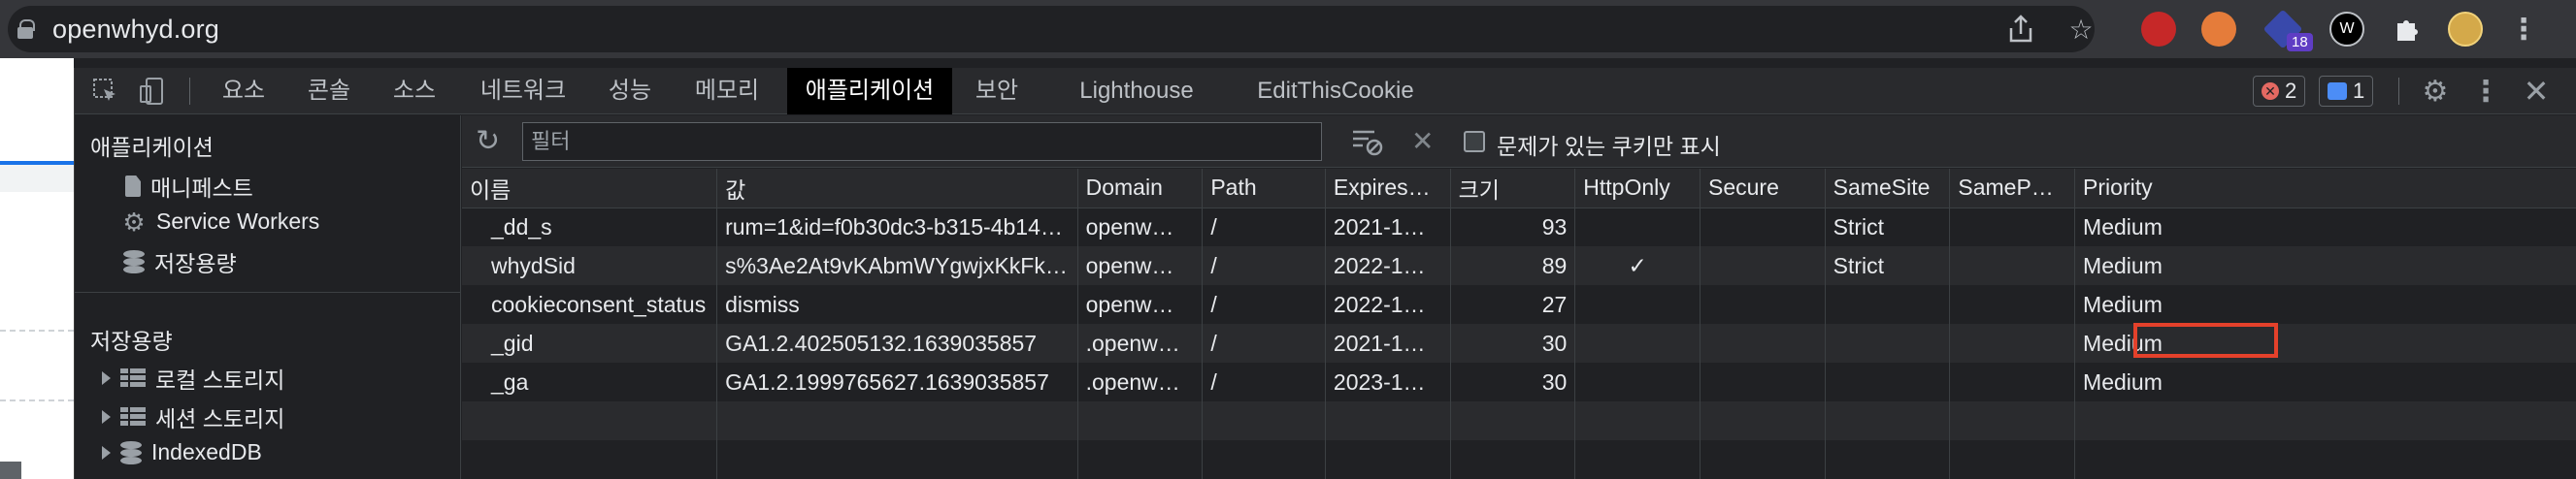 This screenshot has height=479, width=2576. What do you see at coordinates (243, 91) in the screenshot?
I see `tab-elements: 요소` at bounding box center [243, 91].